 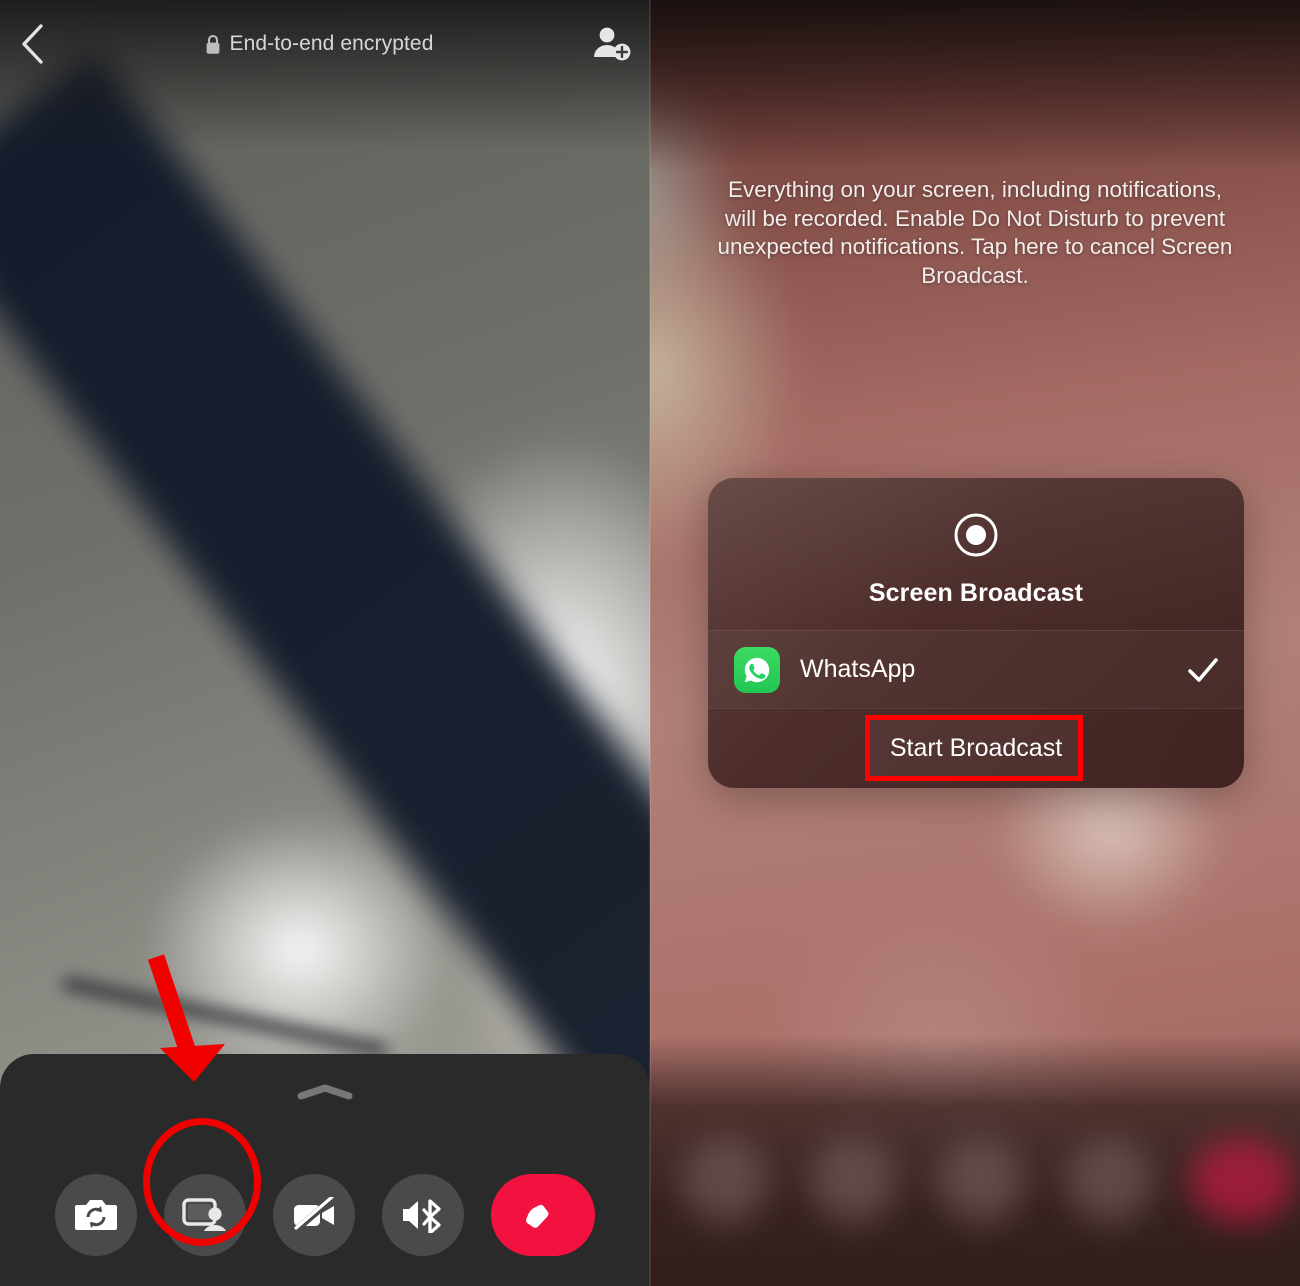 I want to click on tray-expand-handle, so click(x=325, y=1092).